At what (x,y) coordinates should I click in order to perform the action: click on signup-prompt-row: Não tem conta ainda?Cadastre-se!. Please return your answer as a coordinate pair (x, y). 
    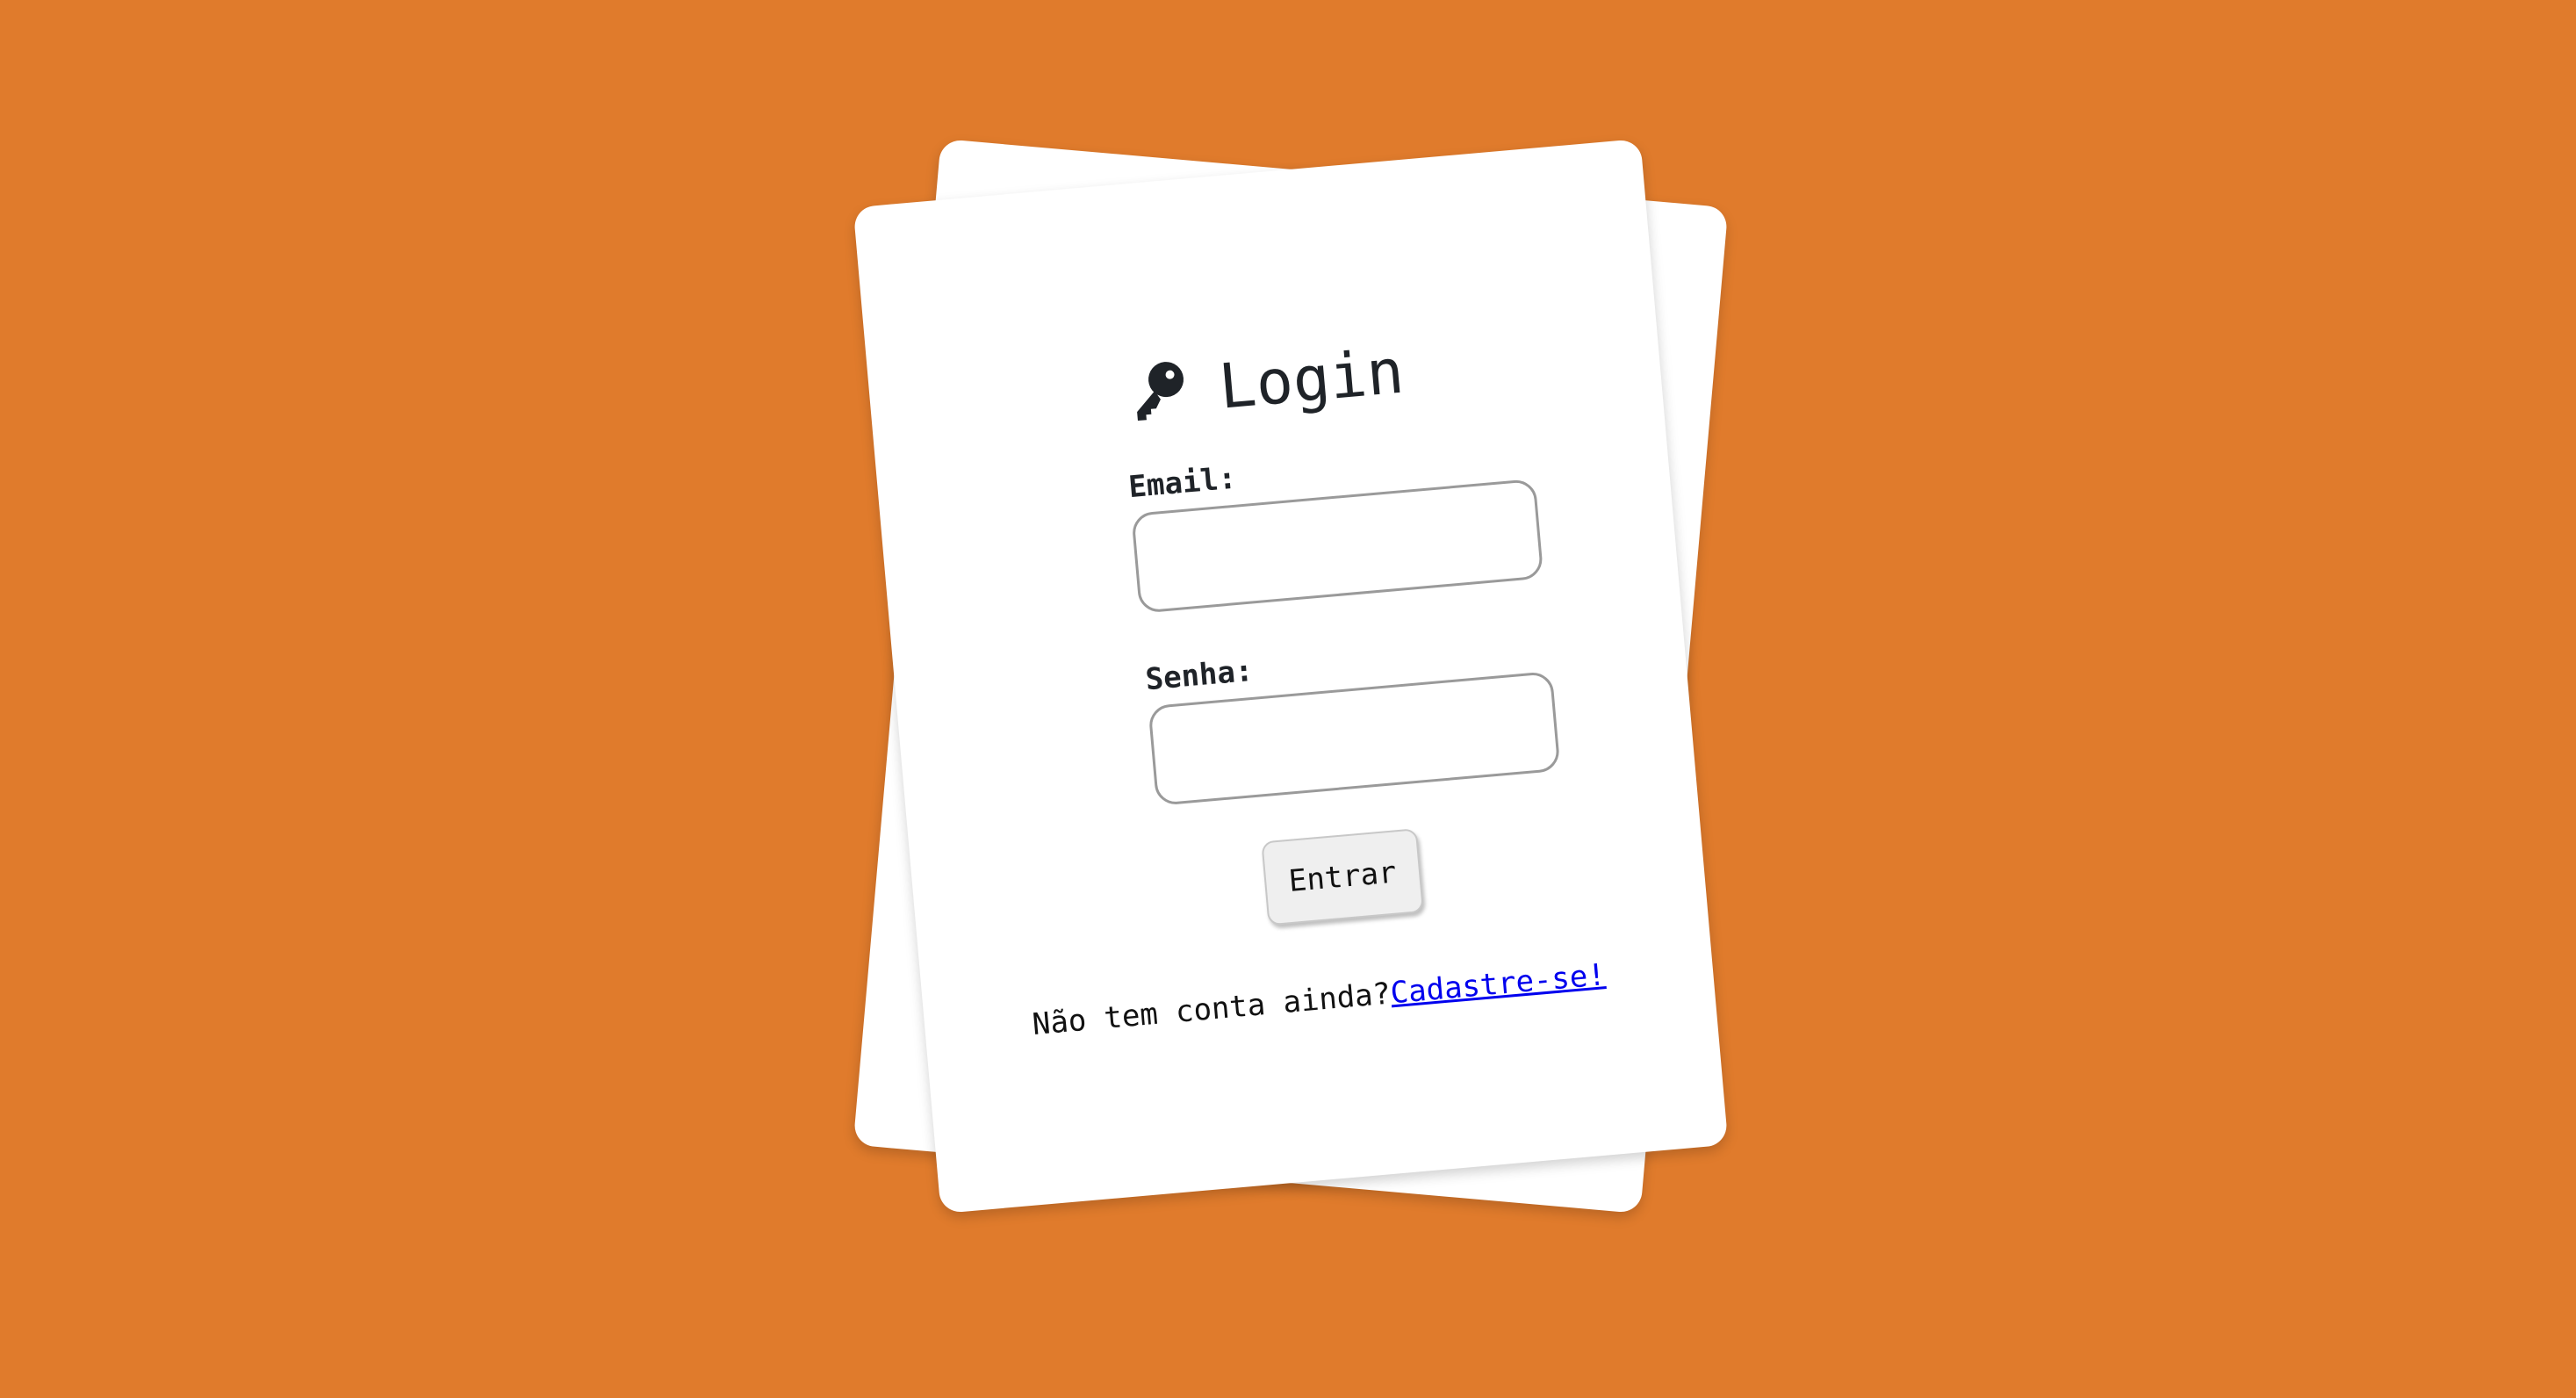
    Looking at the image, I should click on (1318, 999).